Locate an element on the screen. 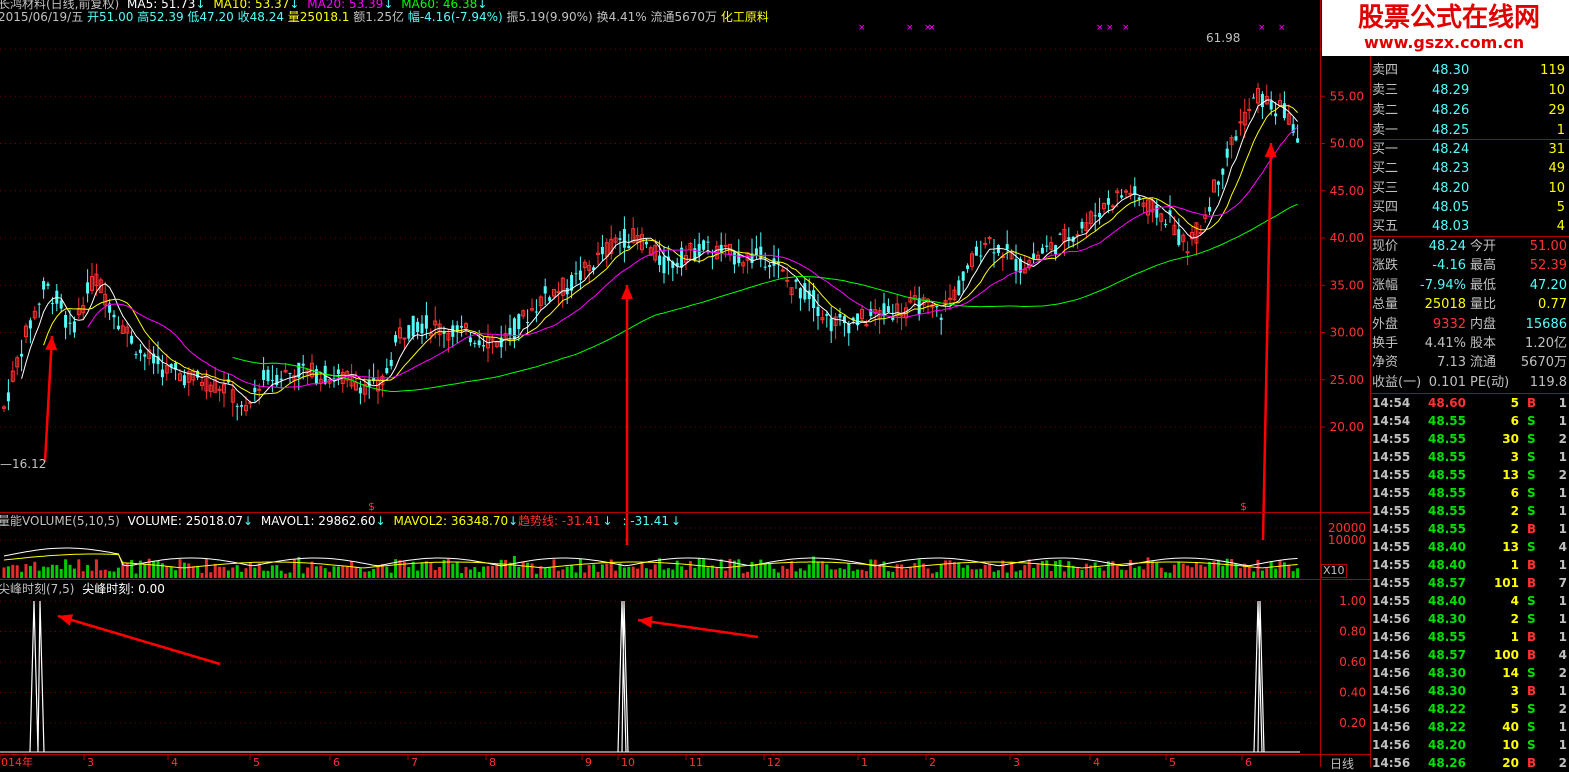 This screenshot has height=772, width=1569. stat-label: 外盘 is located at coordinates (1385, 324).